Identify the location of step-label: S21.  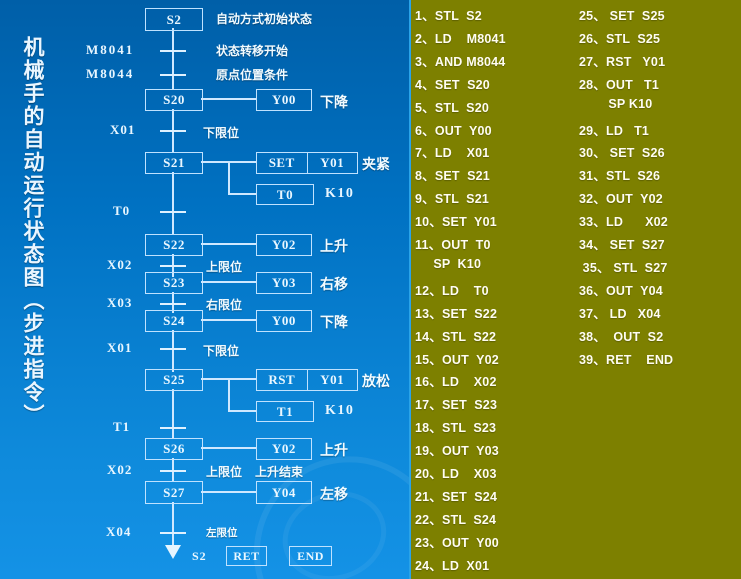
(174, 162).